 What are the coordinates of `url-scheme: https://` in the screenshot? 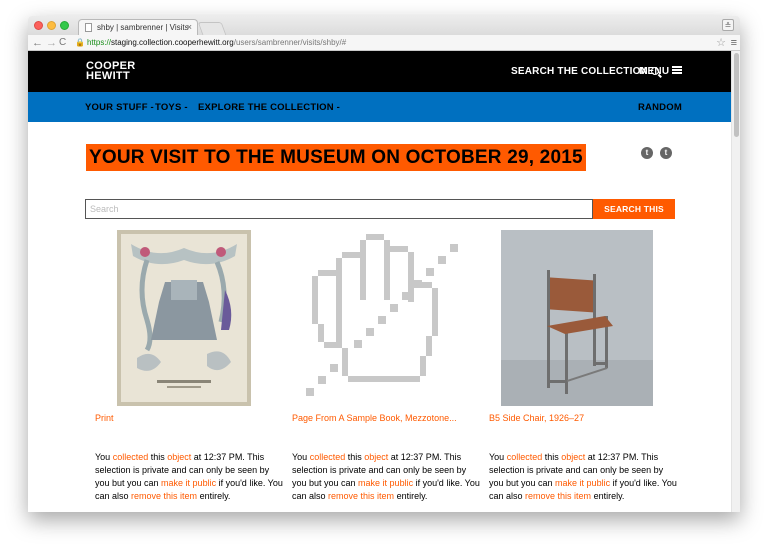 It's located at (98, 42).